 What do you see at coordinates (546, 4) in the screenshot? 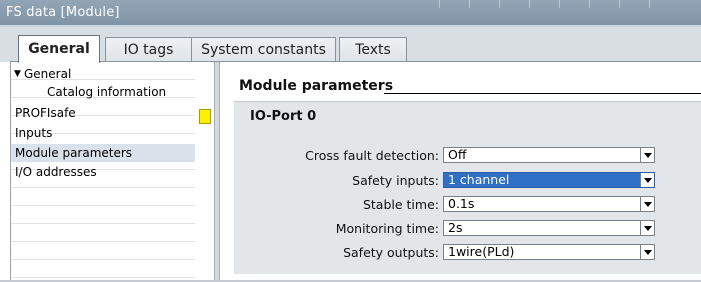
I see `titlebar-decoration` at bounding box center [546, 4].